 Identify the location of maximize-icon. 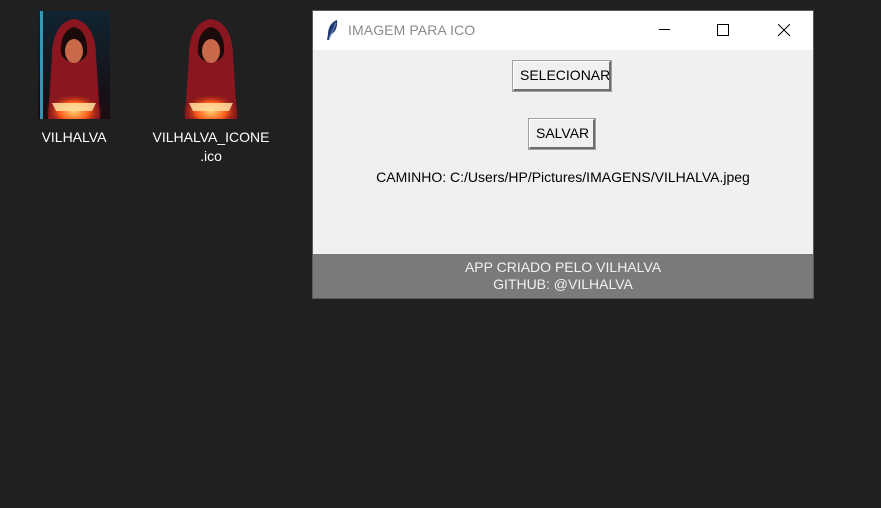
(723, 30).